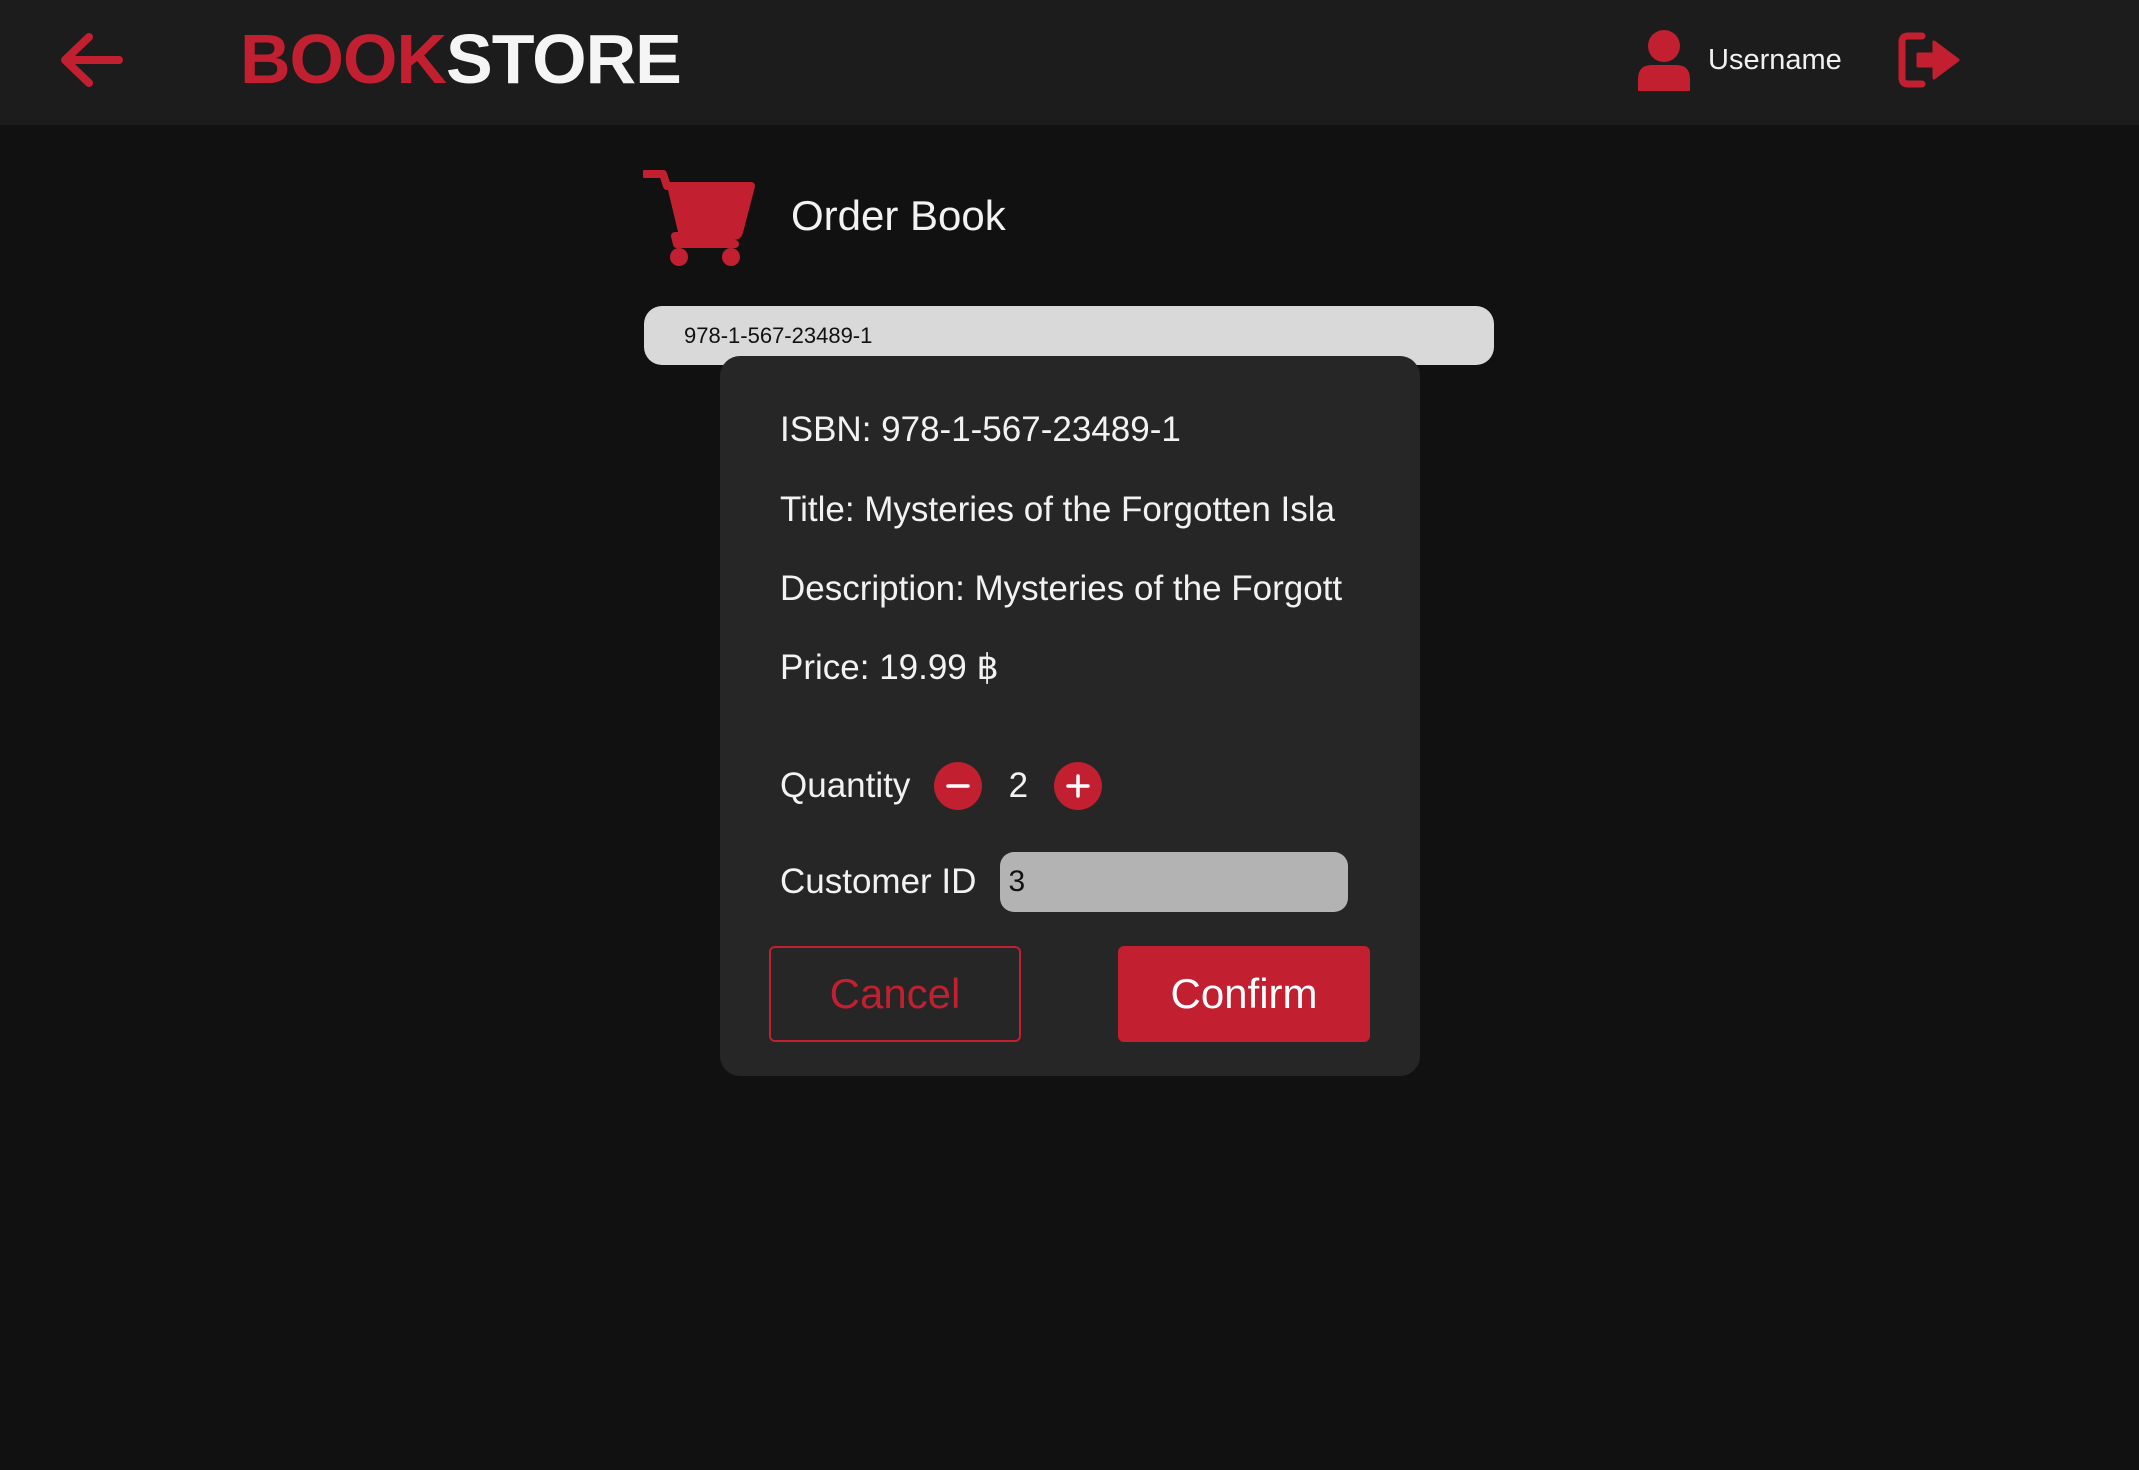  Describe the element at coordinates (1061, 588) in the screenshot. I see `description-text: Description: Mysteries of the Forgott` at that location.